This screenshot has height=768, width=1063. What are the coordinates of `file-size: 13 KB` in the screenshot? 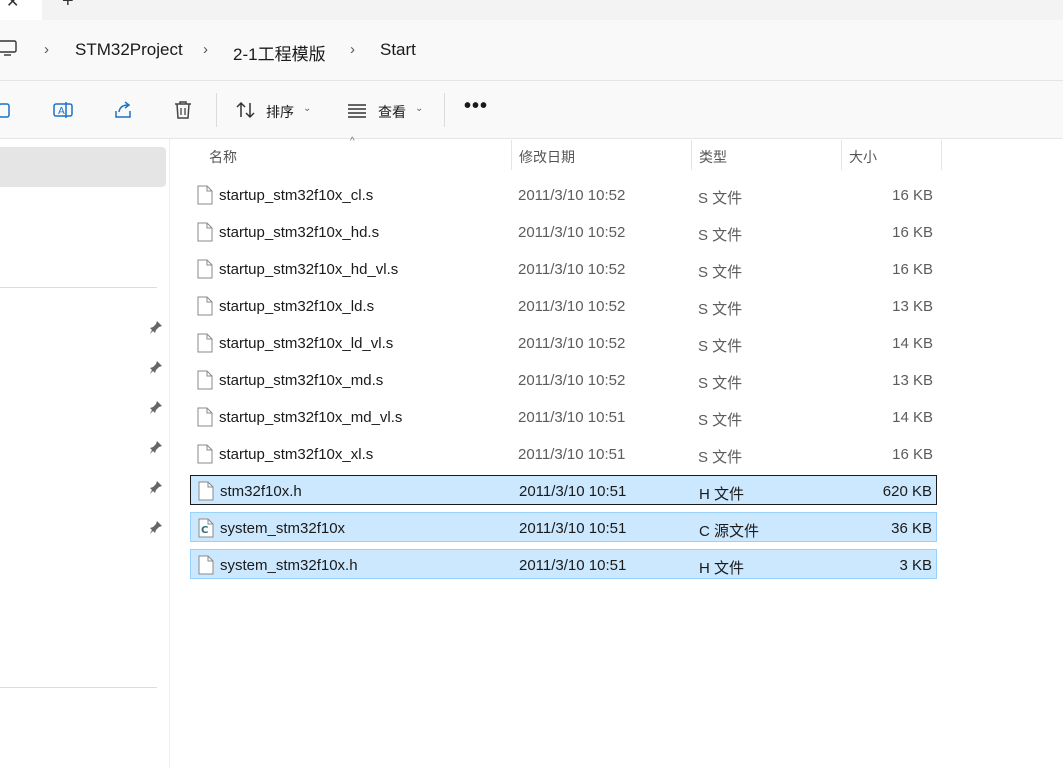 It's located at (912, 306).